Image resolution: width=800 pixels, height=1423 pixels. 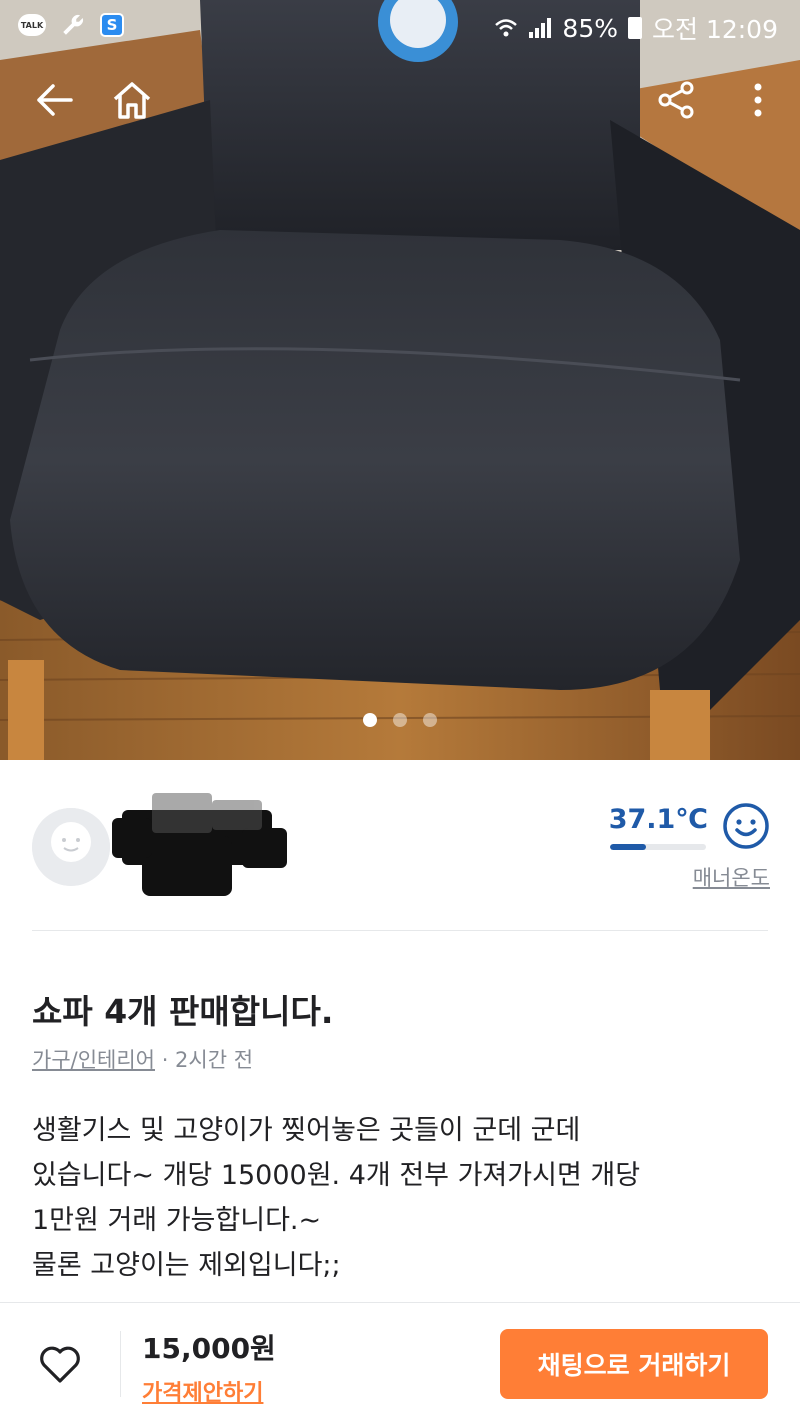 What do you see at coordinates (634, 1364) in the screenshot?
I see `chat-trade-button: 채팅으로 거래하기` at bounding box center [634, 1364].